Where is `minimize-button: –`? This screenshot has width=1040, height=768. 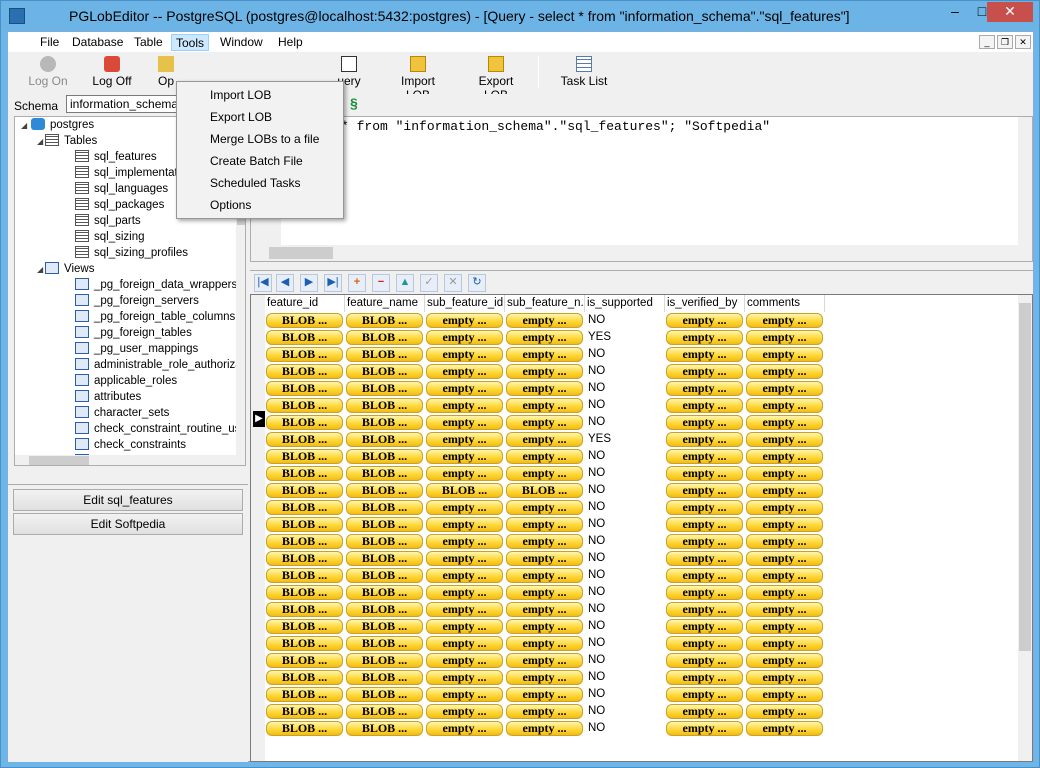
minimize-button: – is located at coordinates (955, 12).